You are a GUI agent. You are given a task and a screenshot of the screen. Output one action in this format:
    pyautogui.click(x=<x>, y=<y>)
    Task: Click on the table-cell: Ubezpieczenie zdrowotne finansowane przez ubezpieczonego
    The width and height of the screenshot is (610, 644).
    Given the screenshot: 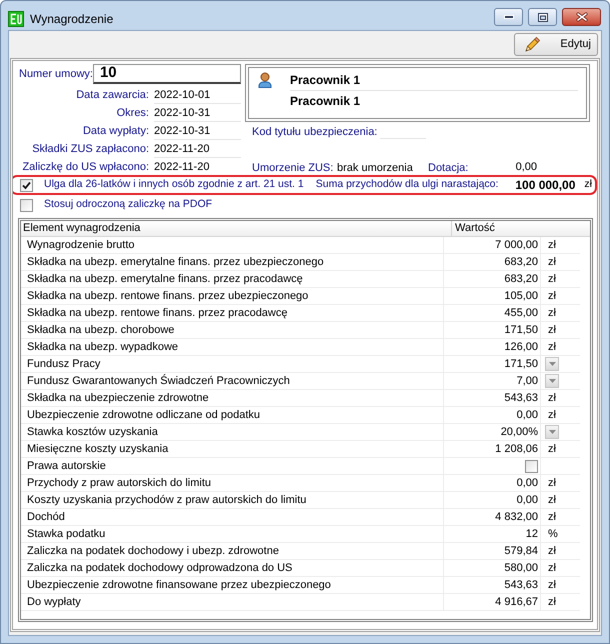 What is the action you would take?
    pyautogui.click(x=232, y=585)
    